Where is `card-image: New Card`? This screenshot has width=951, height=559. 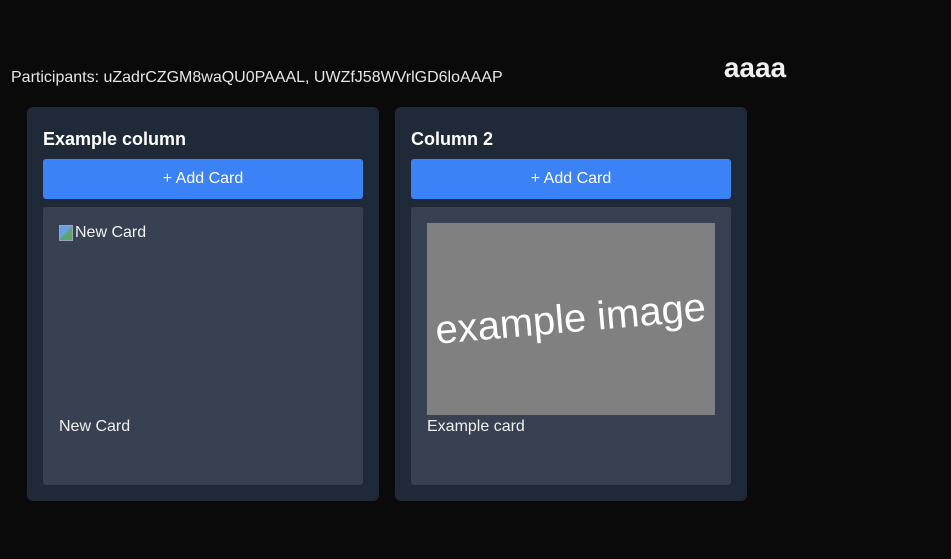
card-image: New Card is located at coordinates (203, 233).